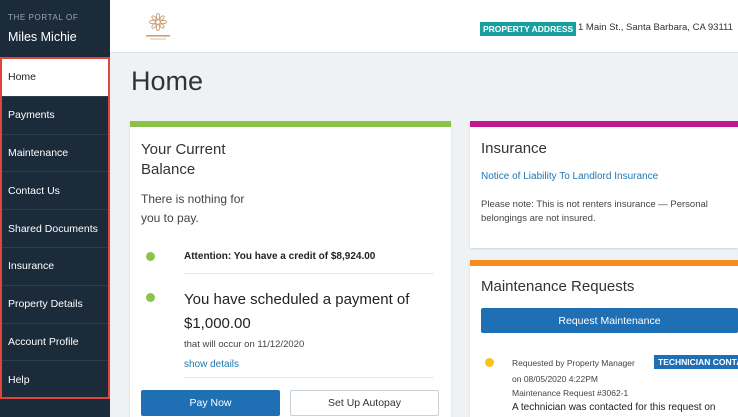  What do you see at coordinates (696, 362) in the screenshot?
I see `technician-status-badge: TECHNICIAN CONTACTED` at bounding box center [696, 362].